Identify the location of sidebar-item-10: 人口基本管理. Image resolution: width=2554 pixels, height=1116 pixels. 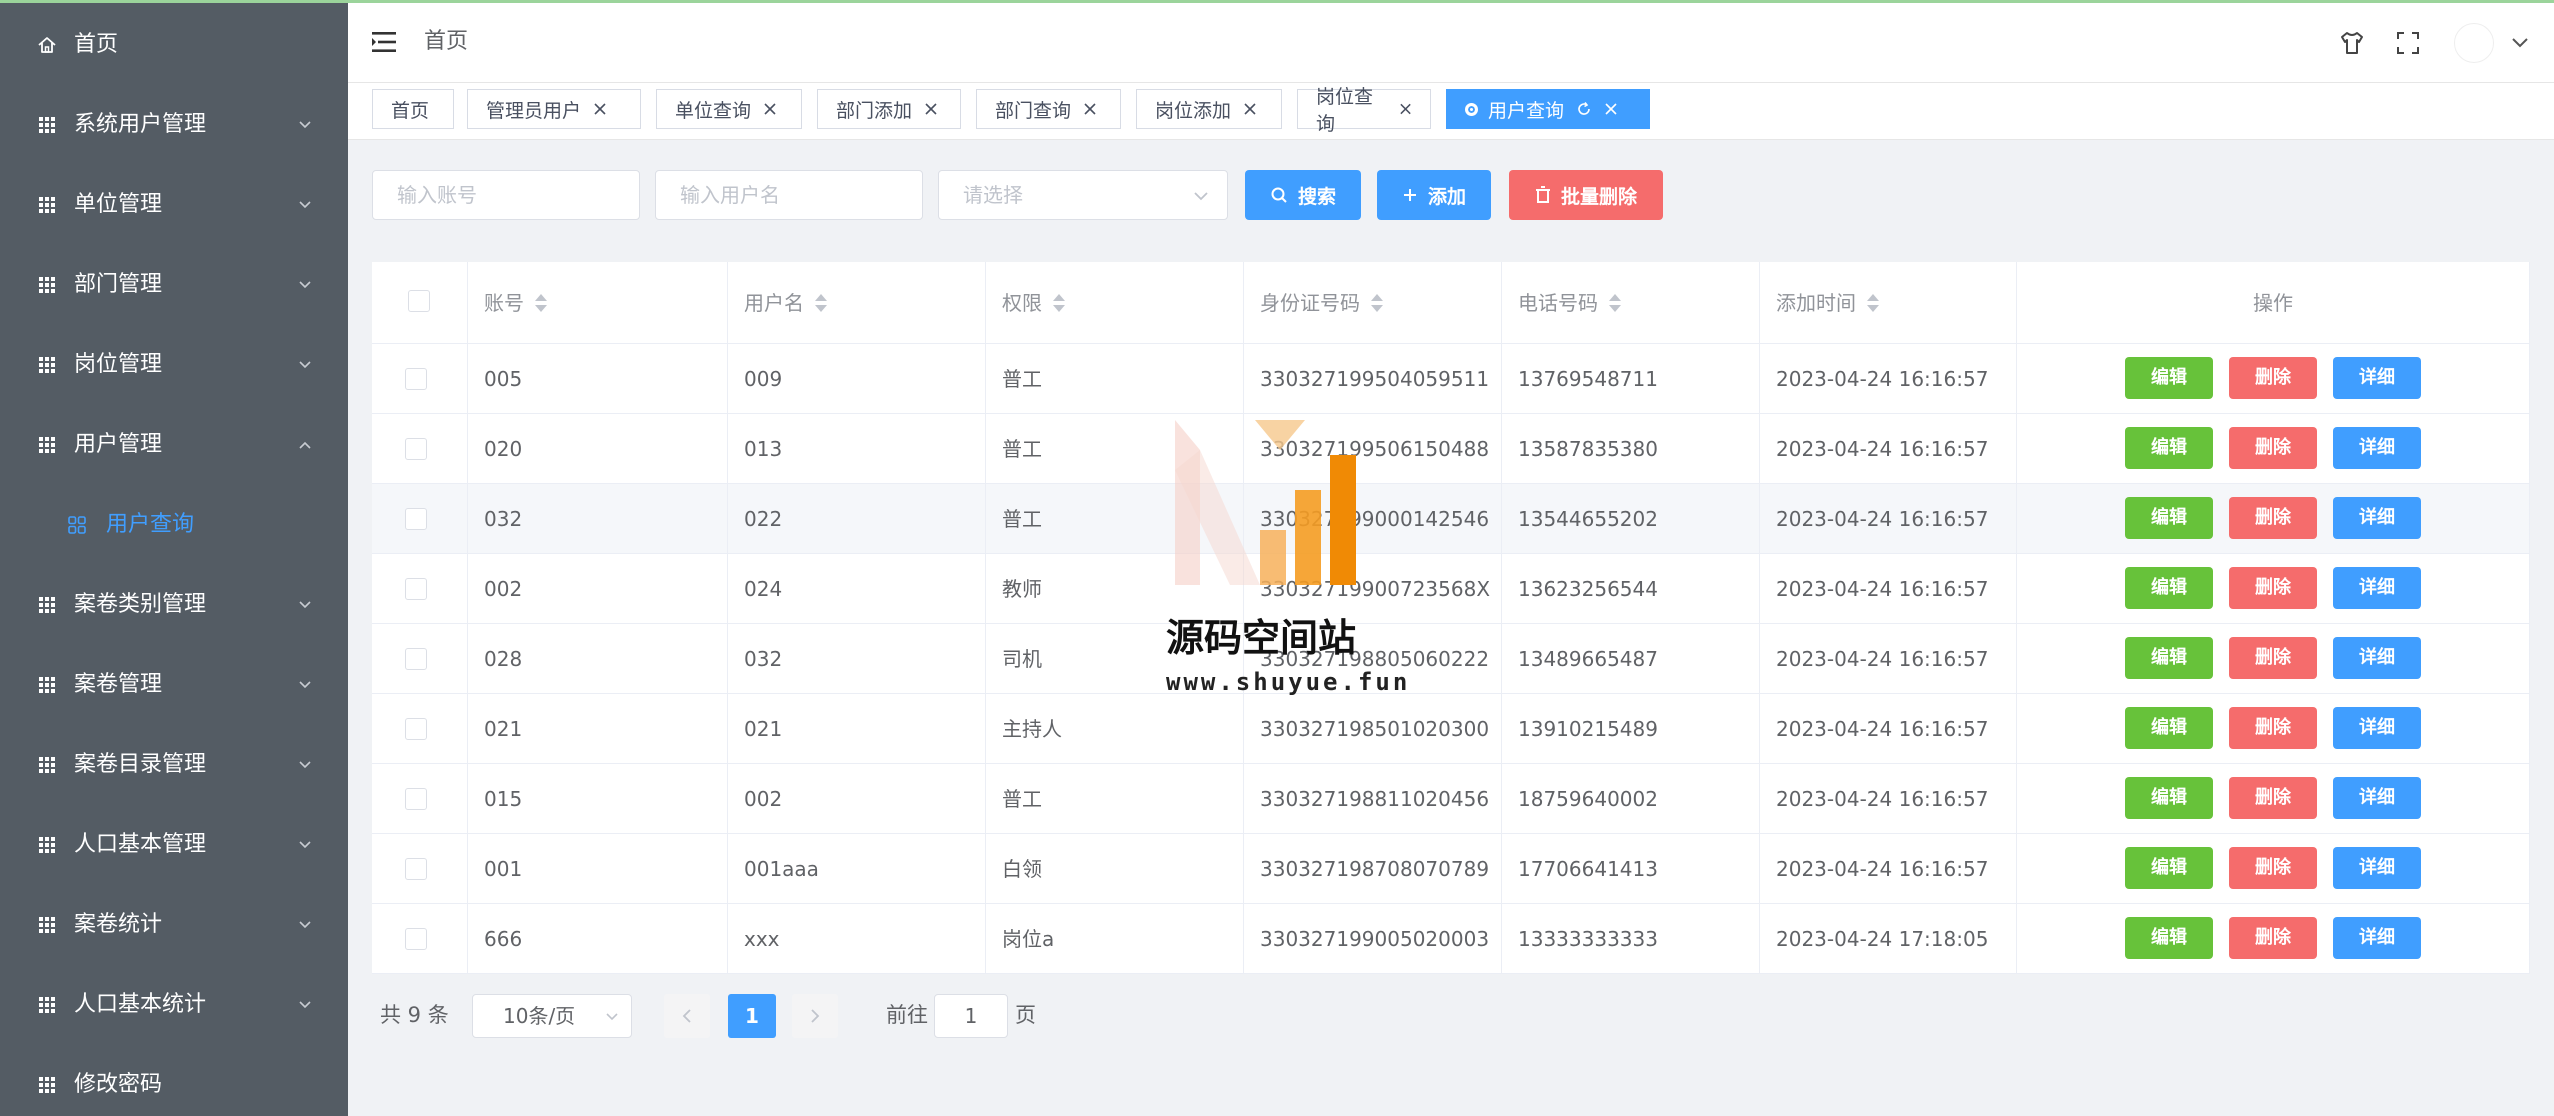
(174, 845).